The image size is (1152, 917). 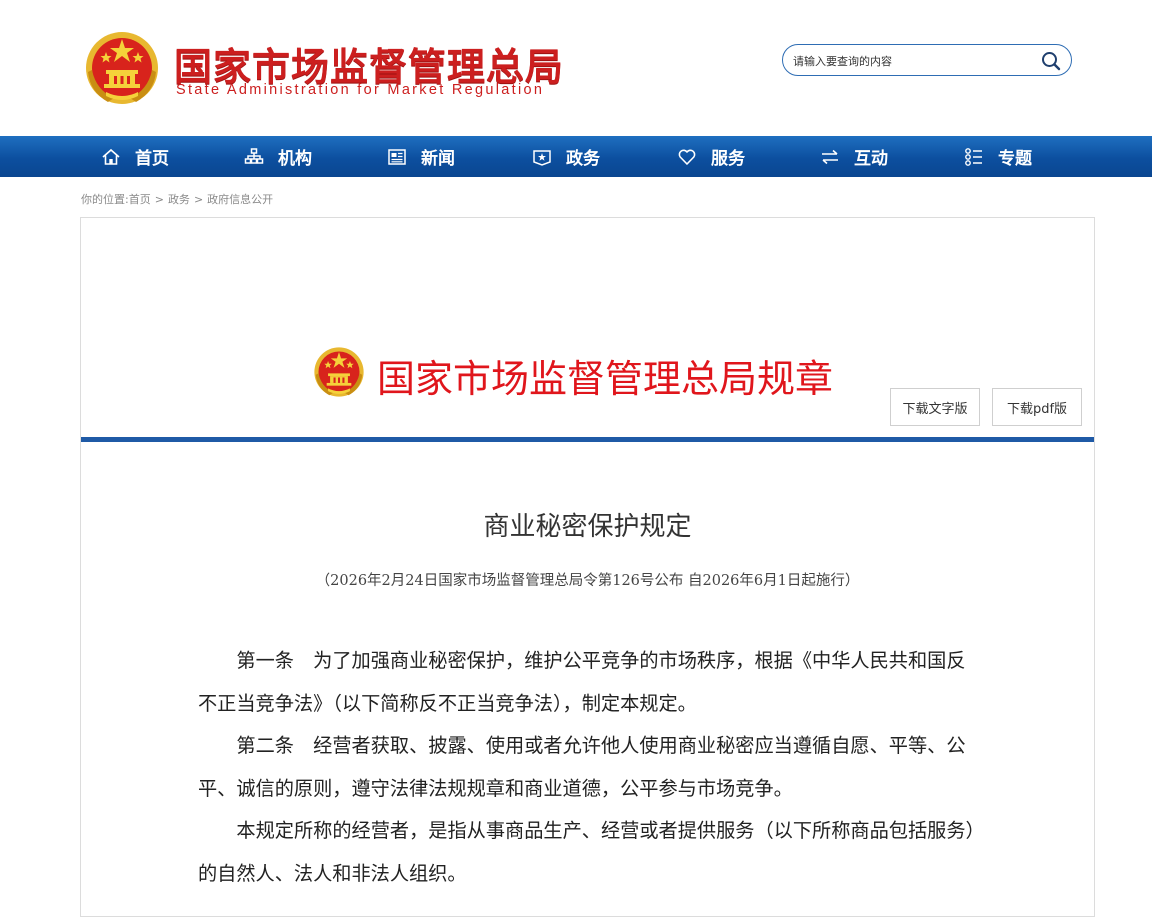 I want to click on breadcrumb-link-info-disclosure: 政府信息公开, so click(x=240, y=199).